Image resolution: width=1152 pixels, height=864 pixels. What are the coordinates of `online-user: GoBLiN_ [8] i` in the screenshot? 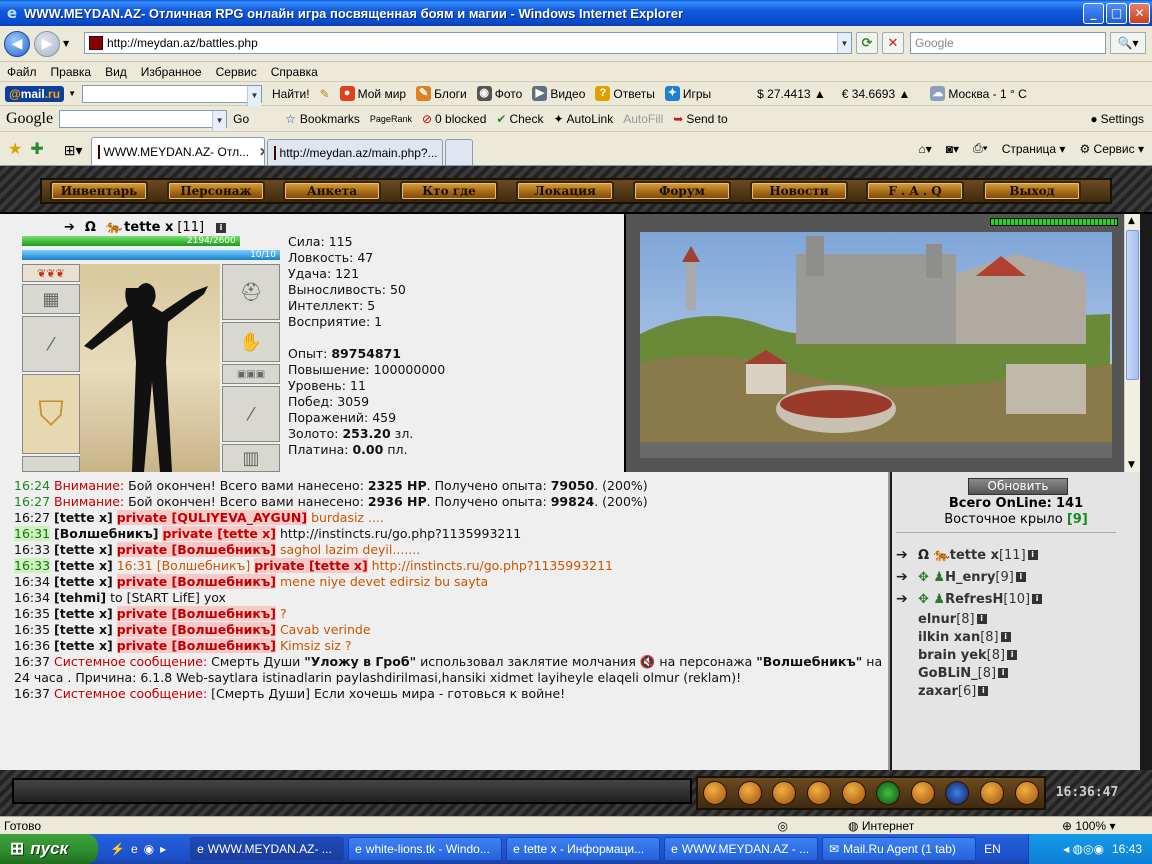 It's located at (1016, 673).